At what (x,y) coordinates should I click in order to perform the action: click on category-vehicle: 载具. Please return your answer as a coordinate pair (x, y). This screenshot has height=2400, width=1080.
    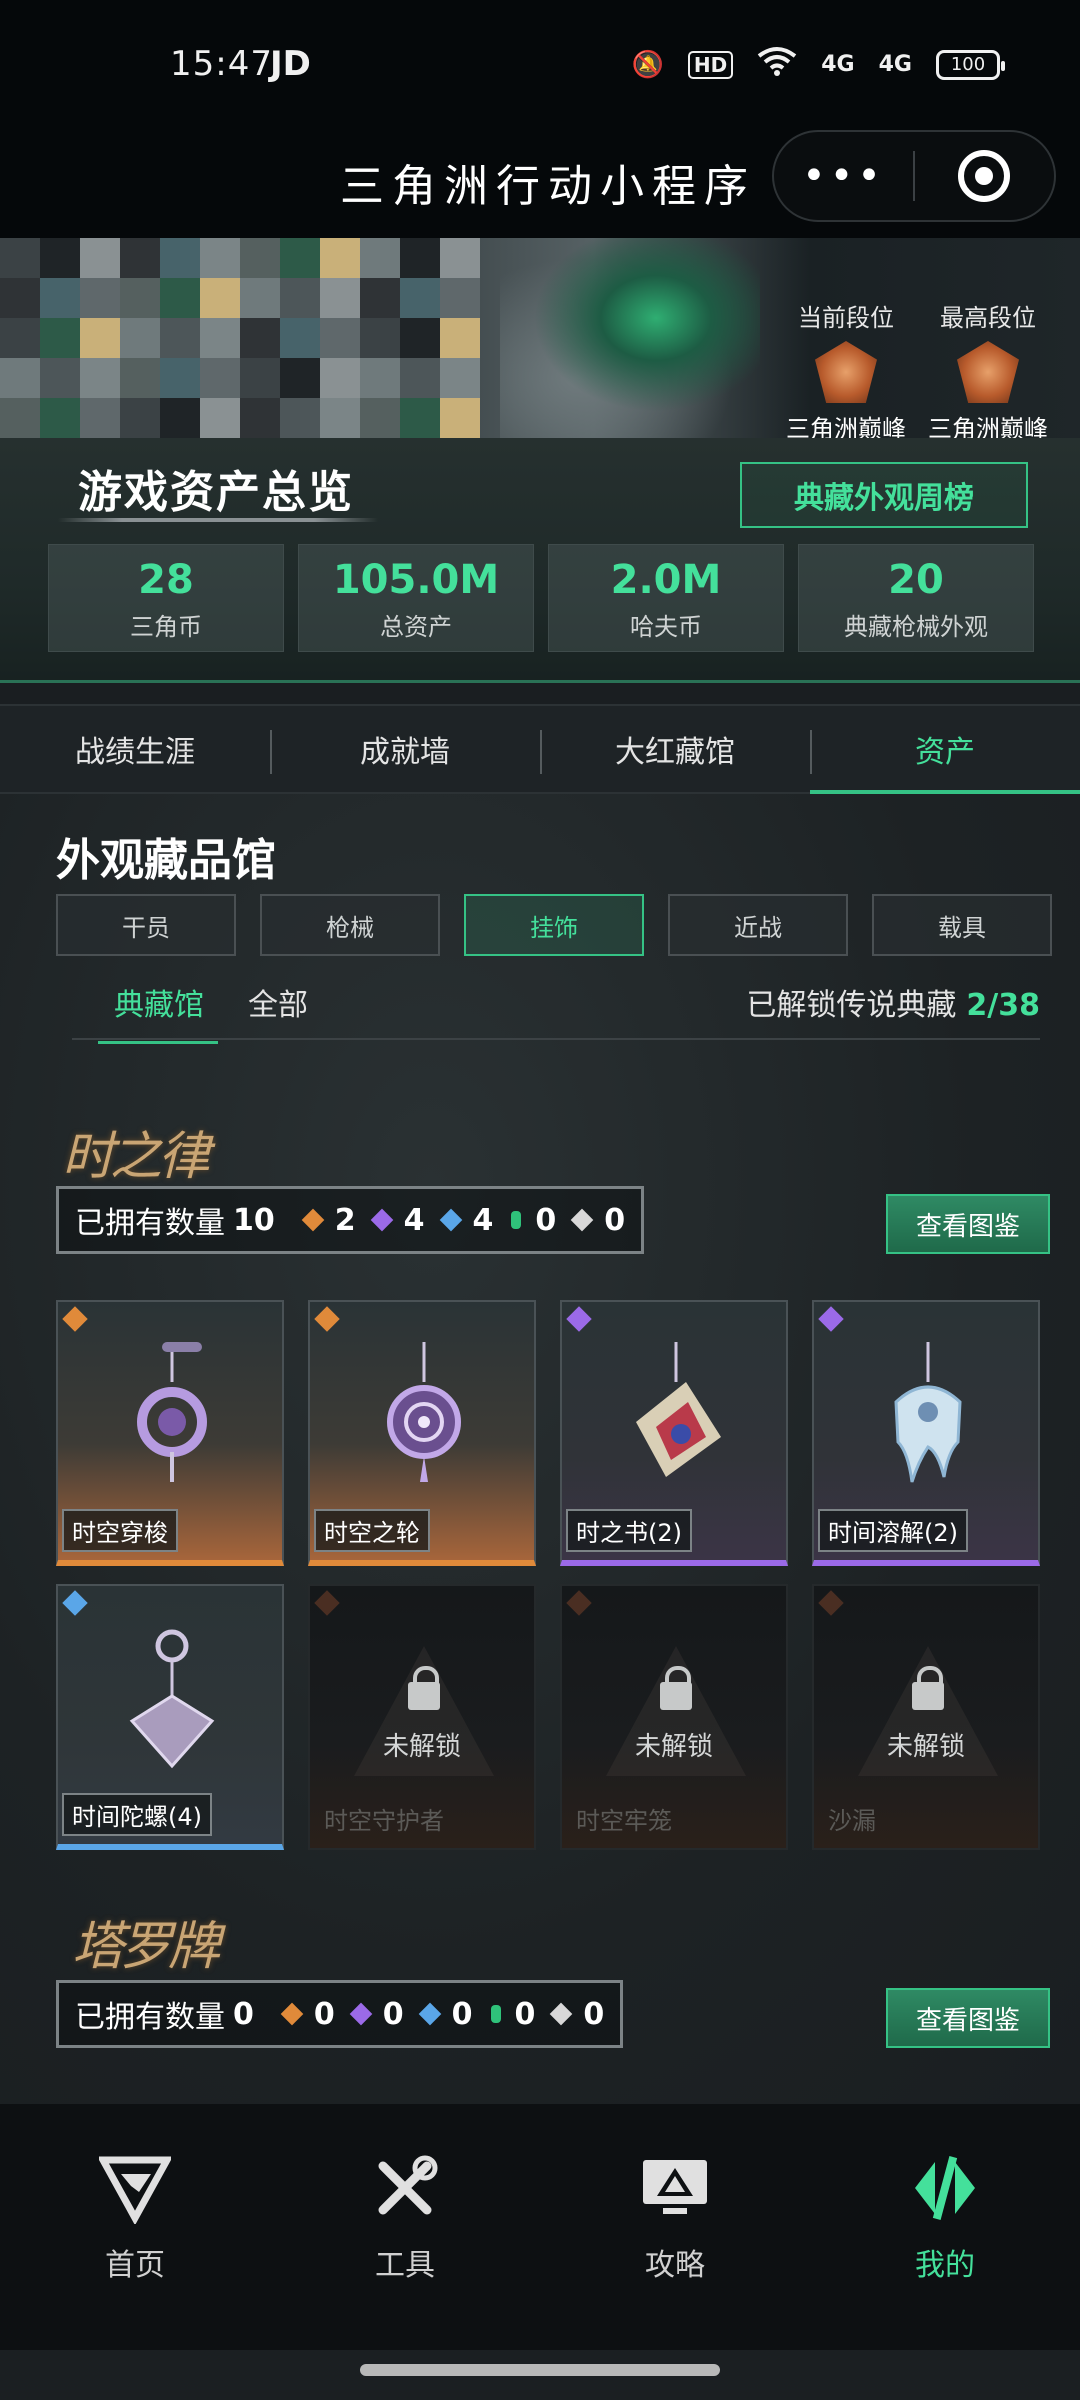
    Looking at the image, I should click on (962, 925).